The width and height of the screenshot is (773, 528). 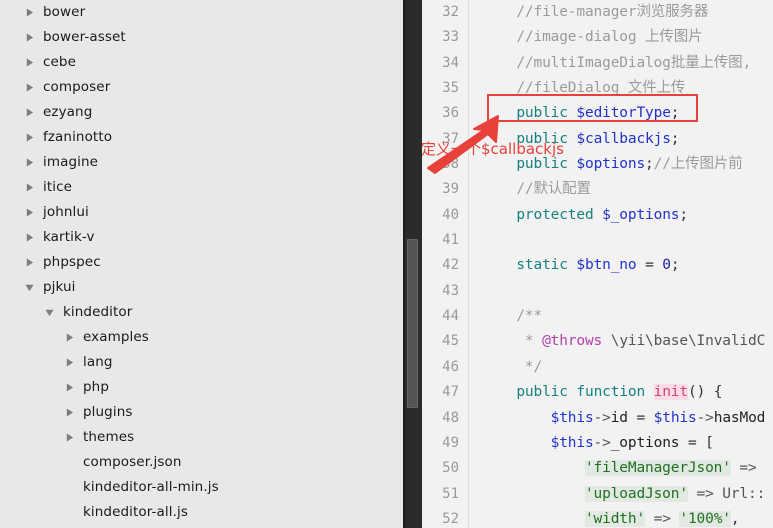 What do you see at coordinates (69, 237) in the screenshot?
I see `tree-item-label: kartik-v` at bounding box center [69, 237].